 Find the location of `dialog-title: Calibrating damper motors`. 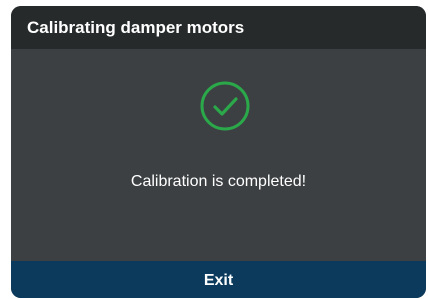

dialog-title: Calibrating damper motors is located at coordinates (136, 27).